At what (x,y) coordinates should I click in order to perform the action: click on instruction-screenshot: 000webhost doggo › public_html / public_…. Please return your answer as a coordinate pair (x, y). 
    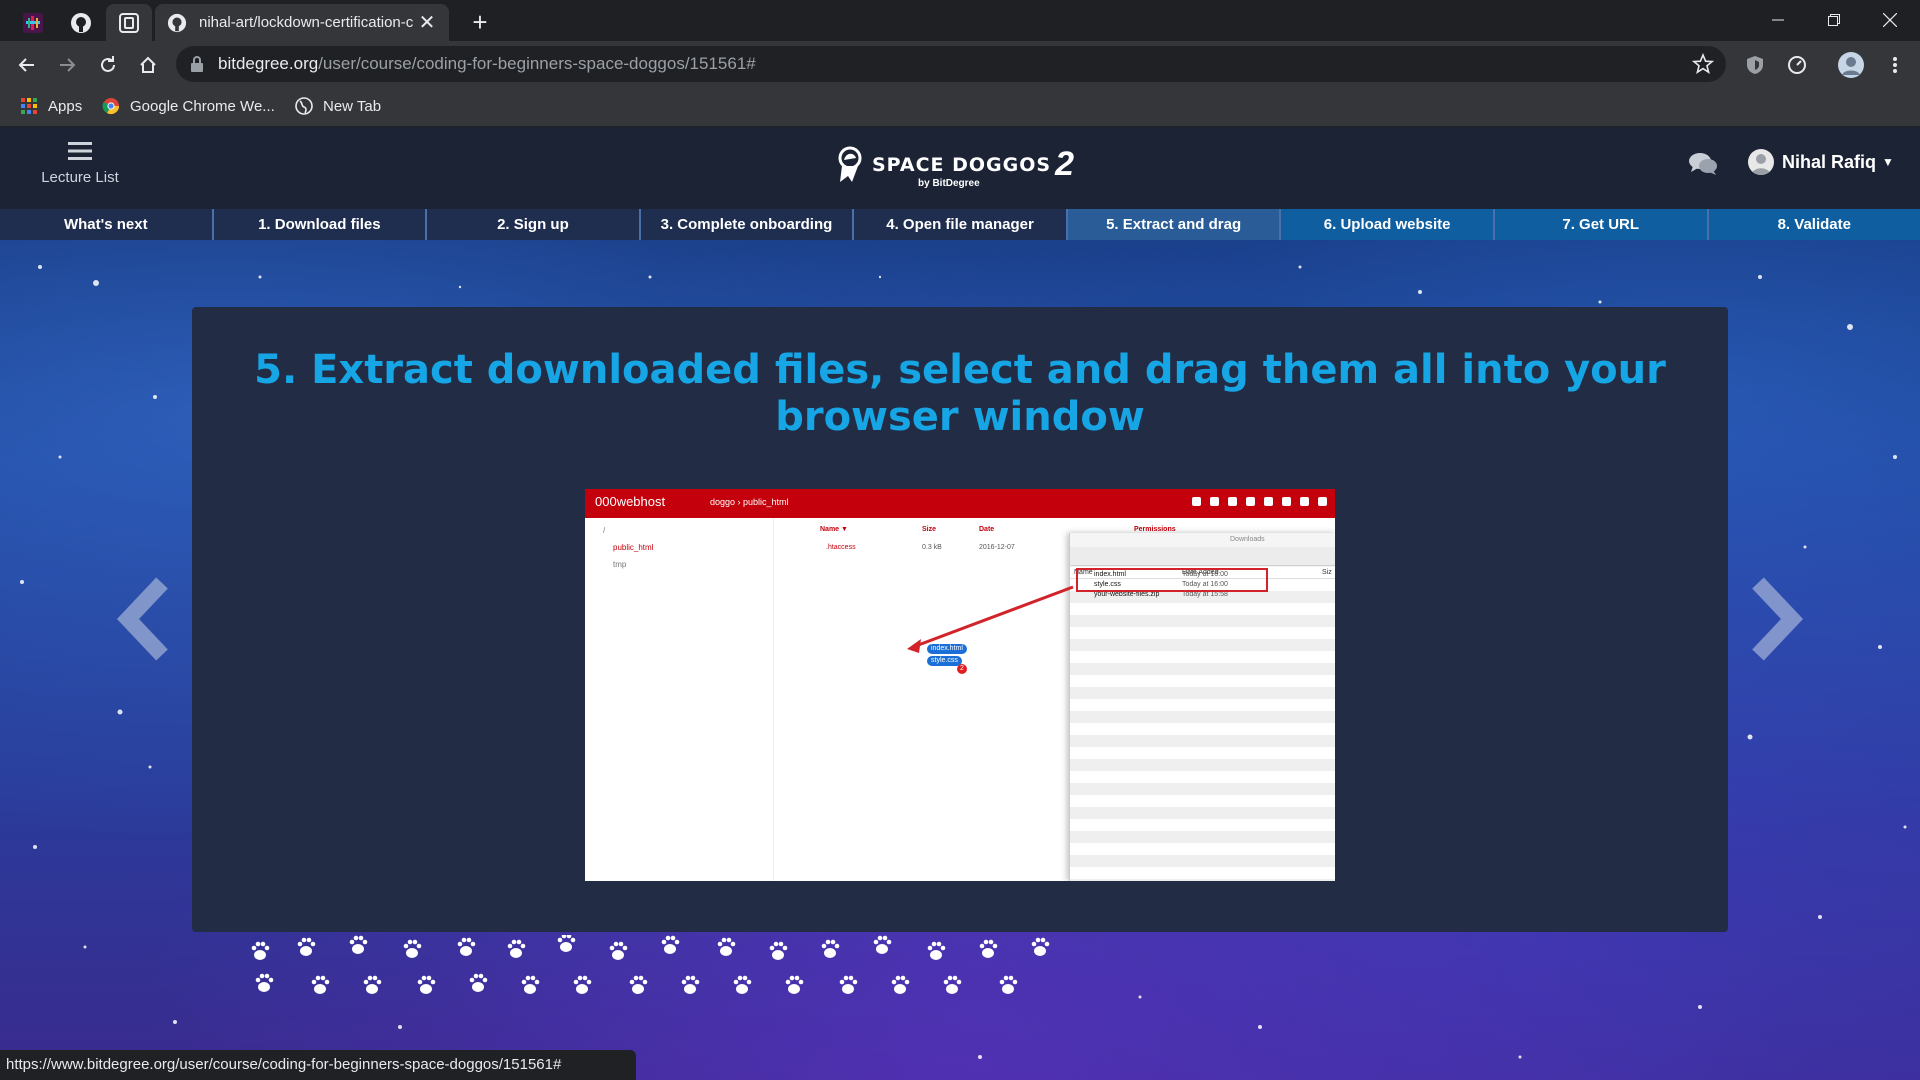
    Looking at the image, I should click on (960, 685).